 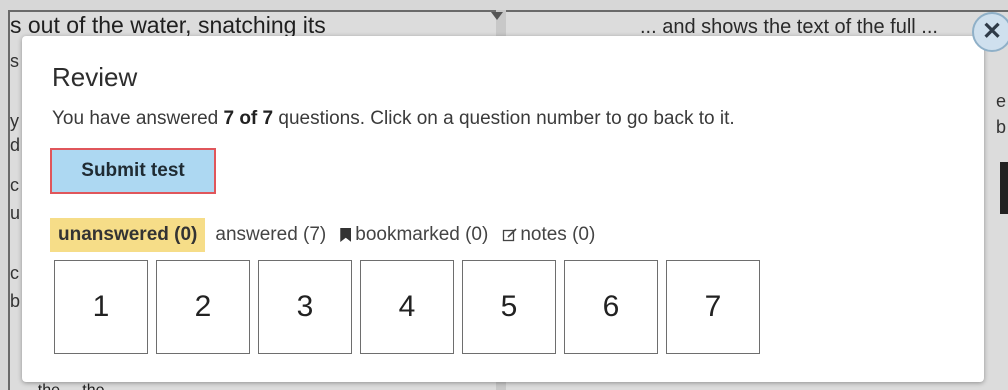 I want to click on filter-notes: notes (0), so click(x=548, y=235).